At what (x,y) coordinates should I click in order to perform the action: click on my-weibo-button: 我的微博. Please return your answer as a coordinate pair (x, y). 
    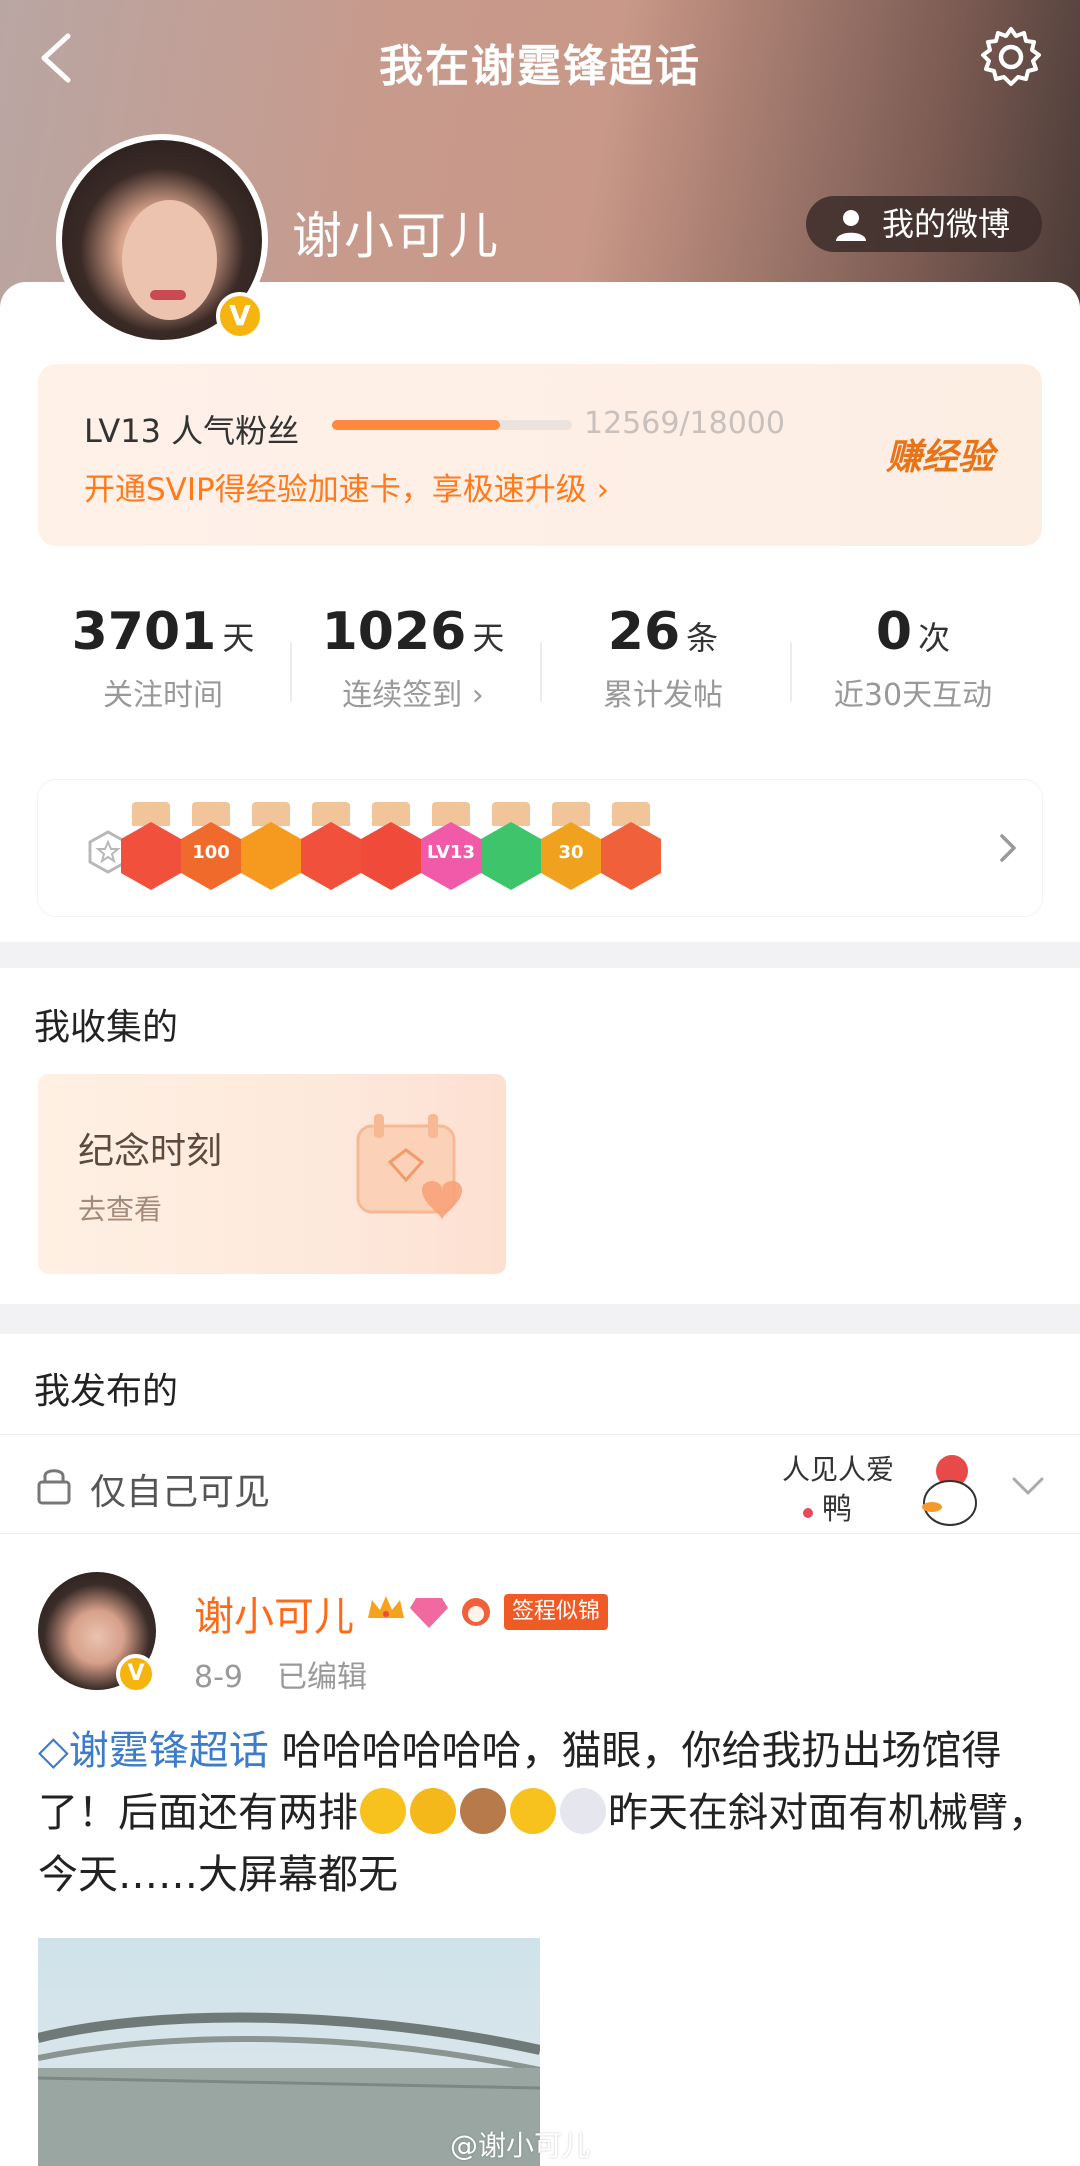
    Looking at the image, I should click on (924, 224).